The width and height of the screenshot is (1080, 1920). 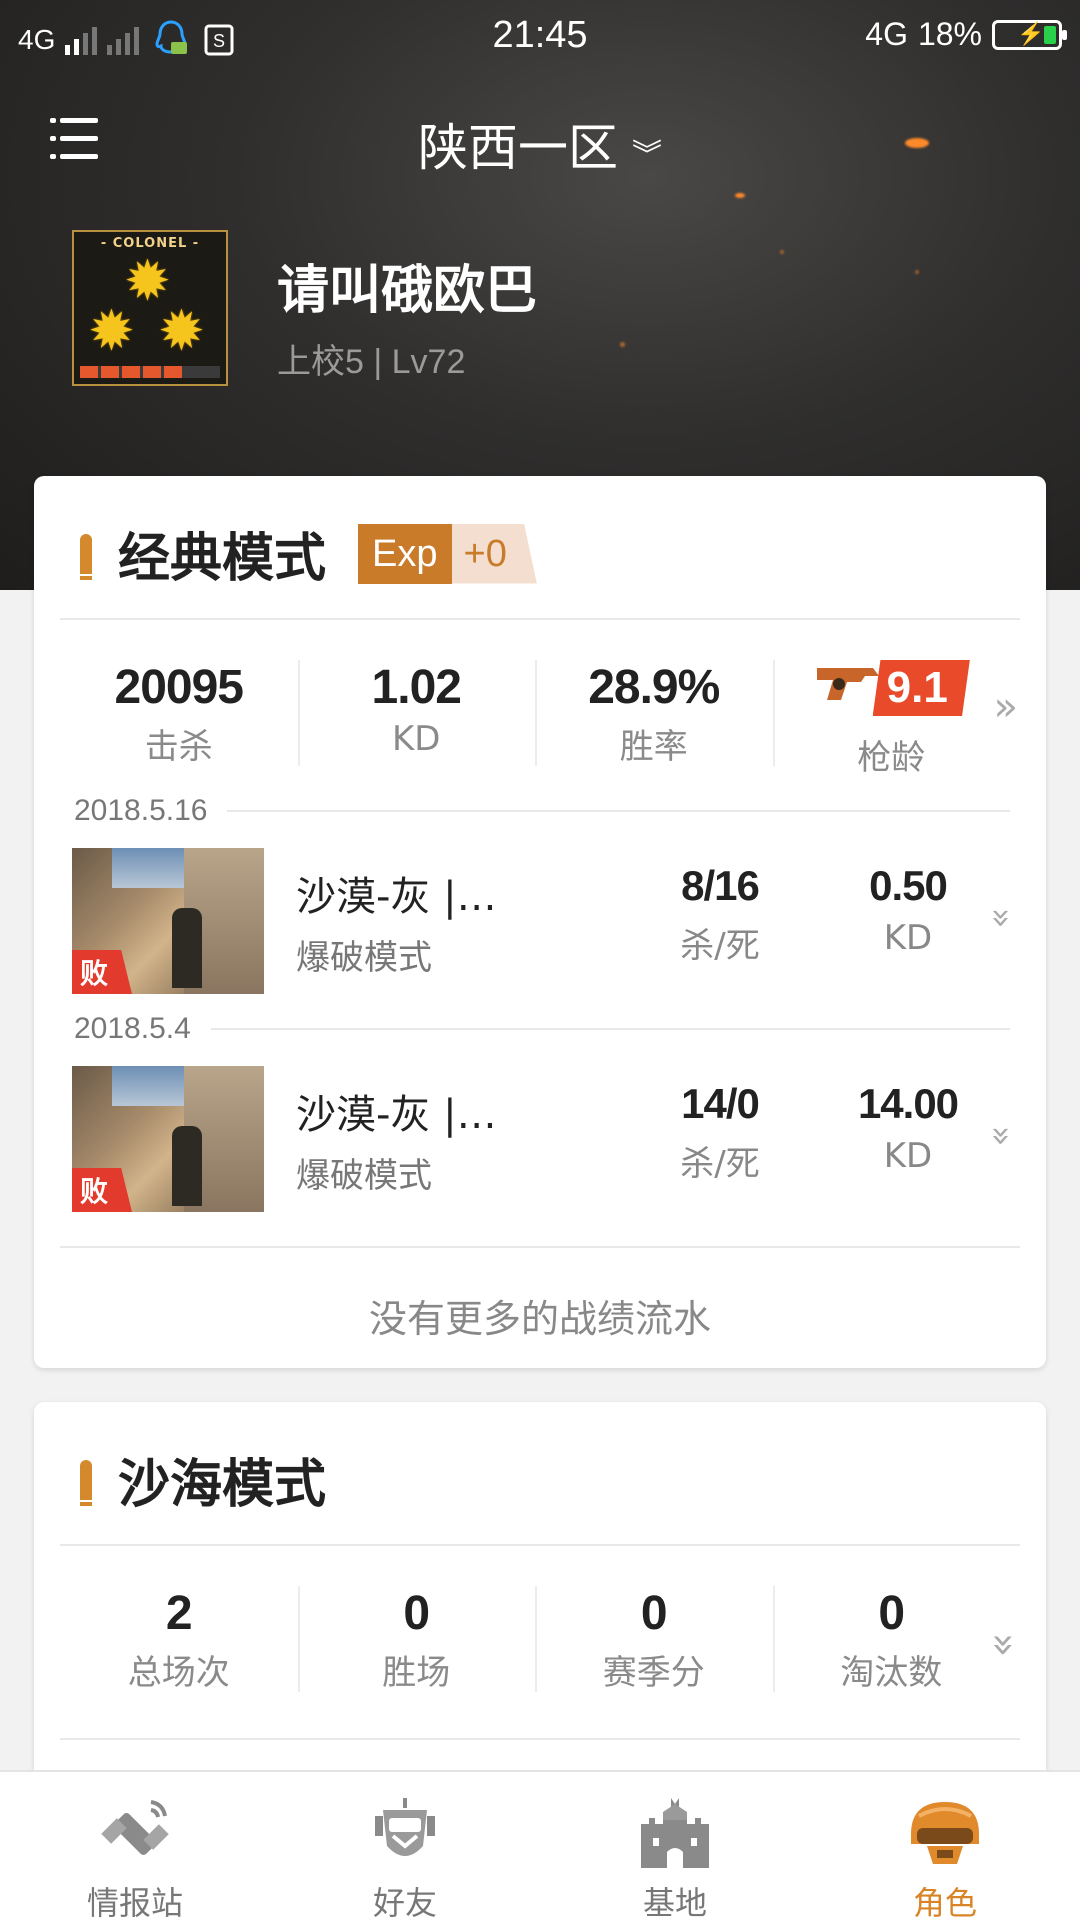 I want to click on match-row: 败 沙漠-灰 |… 爆破模式 14/0 杀/死 14.00 KD », so click(x=547, y=1139).